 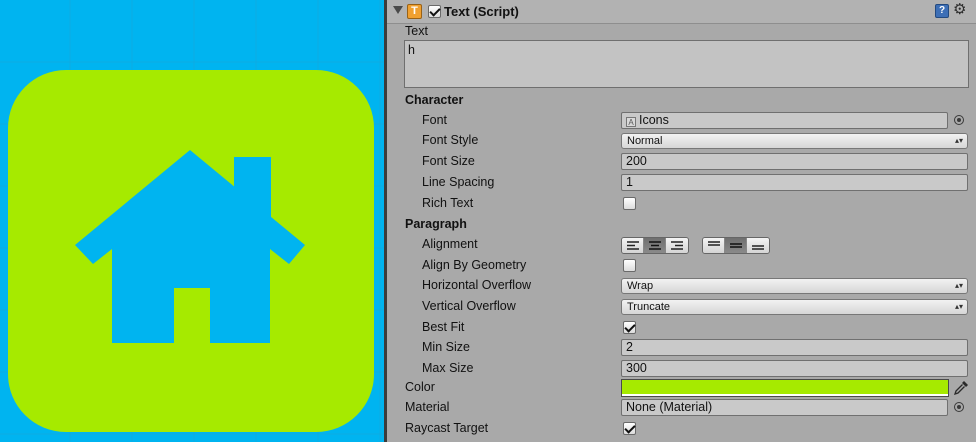 I want to click on foldout-arrow-icon, so click(x=398, y=10).